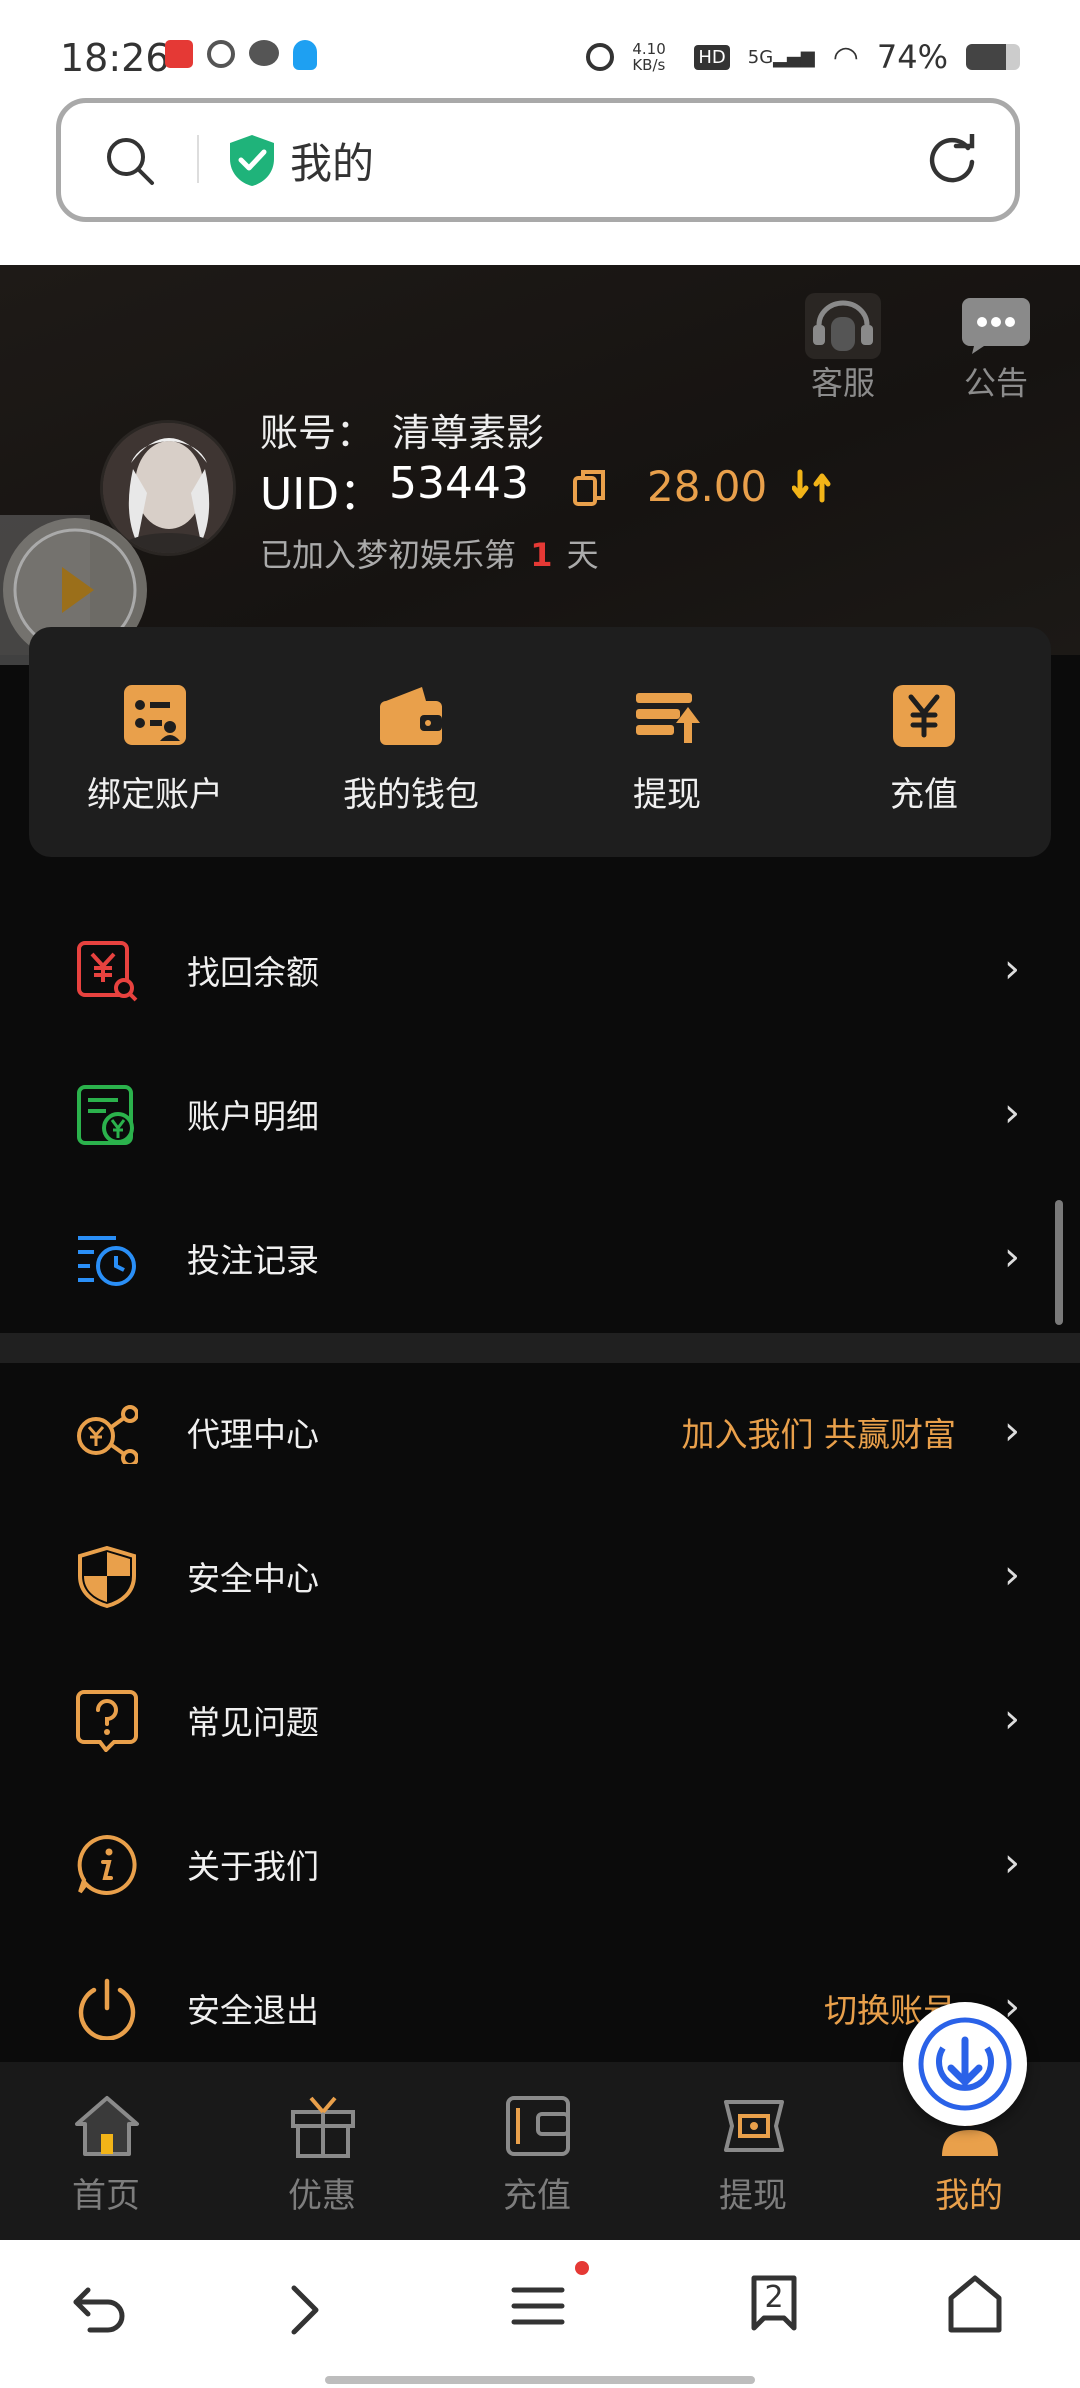 Image resolution: width=1080 pixels, height=2388 pixels. I want to click on menu-label: 代理中心, so click(253, 1434).